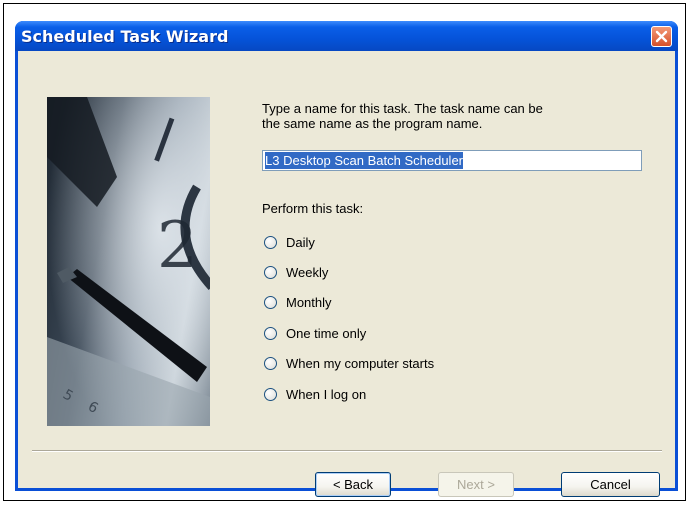  Describe the element at coordinates (313, 208) in the screenshot. I see `perform-task-label: Perform this task:` at that location.